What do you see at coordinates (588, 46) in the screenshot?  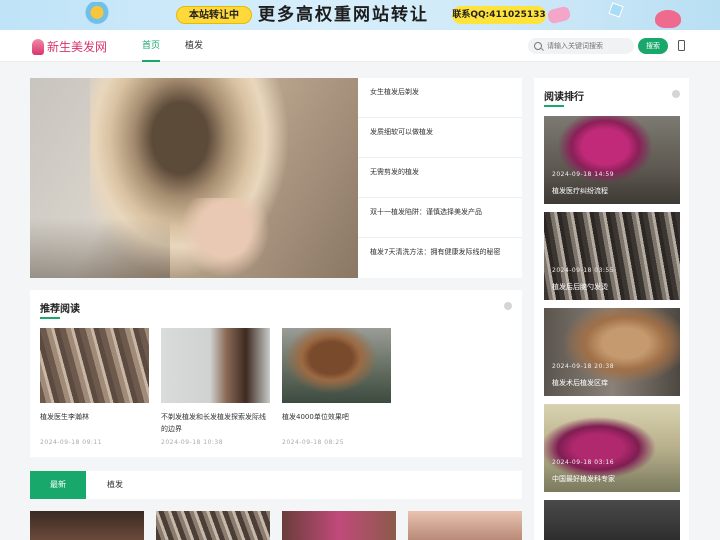 I see `search-input` at bounding box center [588, 46].